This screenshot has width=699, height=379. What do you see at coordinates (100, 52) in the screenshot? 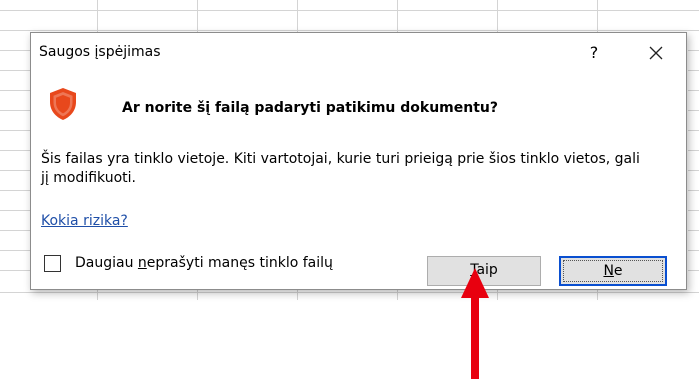
I see `dialog-title: Saugos įspėjimas` at bounding box center [100, 52].